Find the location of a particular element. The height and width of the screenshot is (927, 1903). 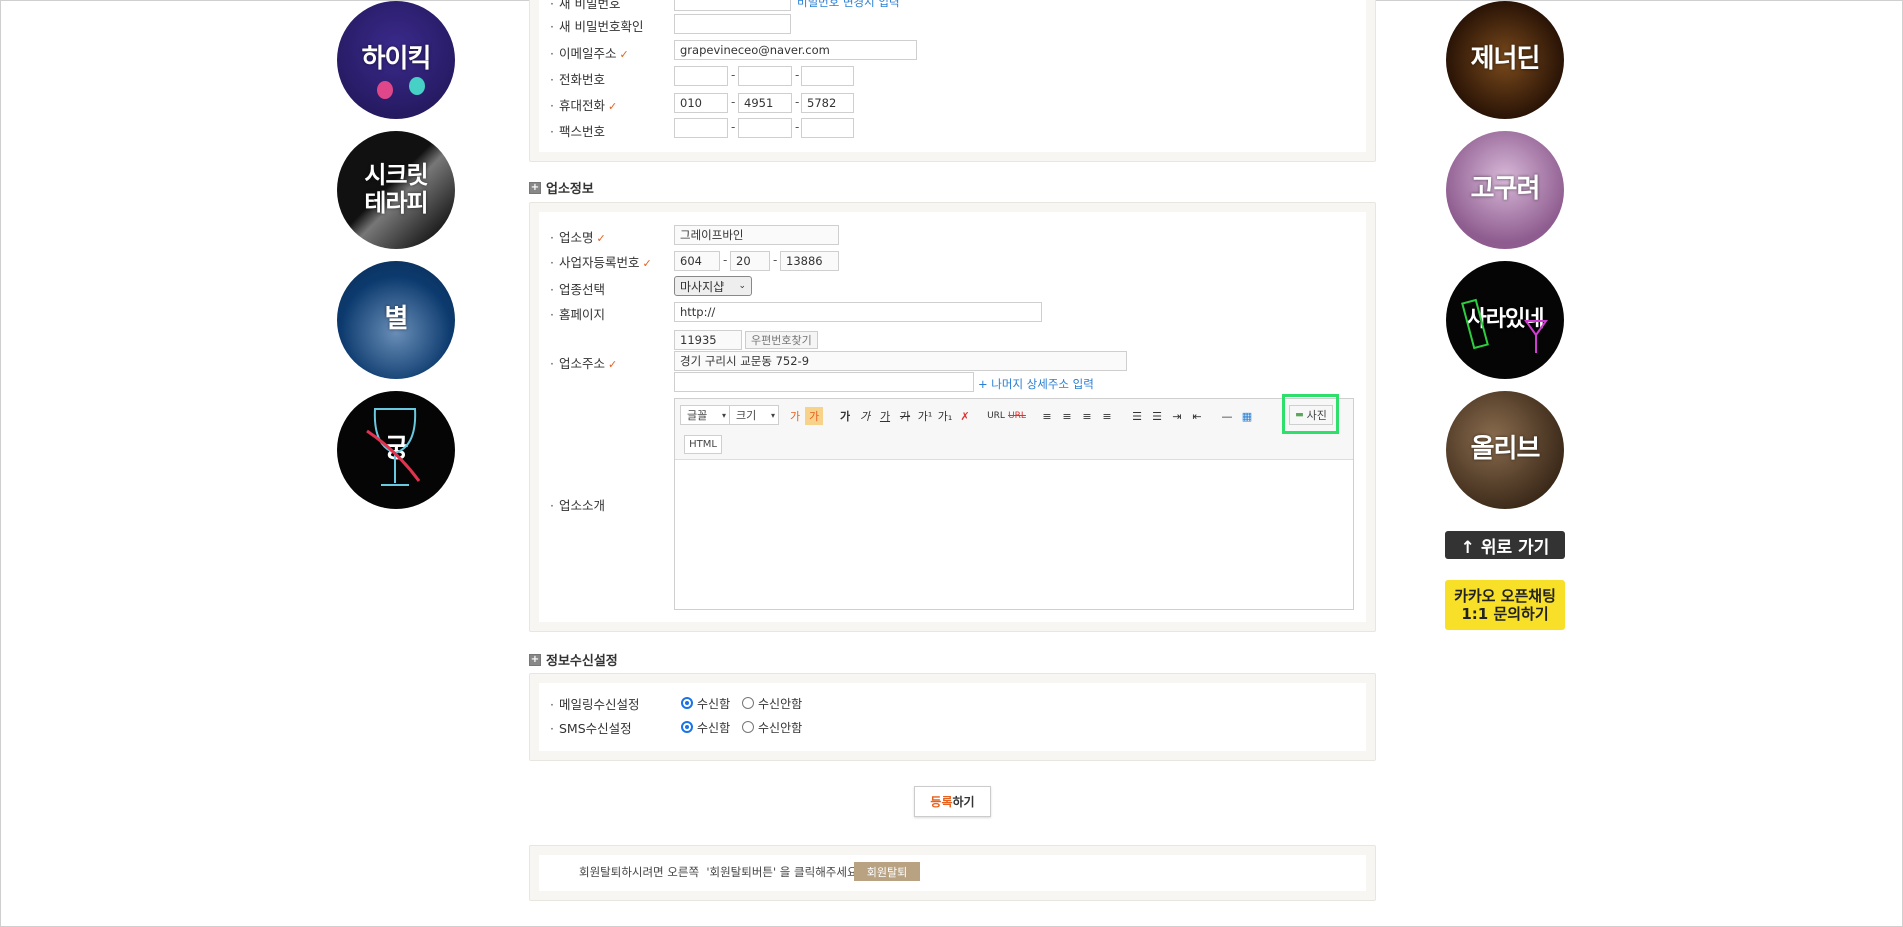

ordered-list-icon: ☰ is located at coordinates (1137, 416).